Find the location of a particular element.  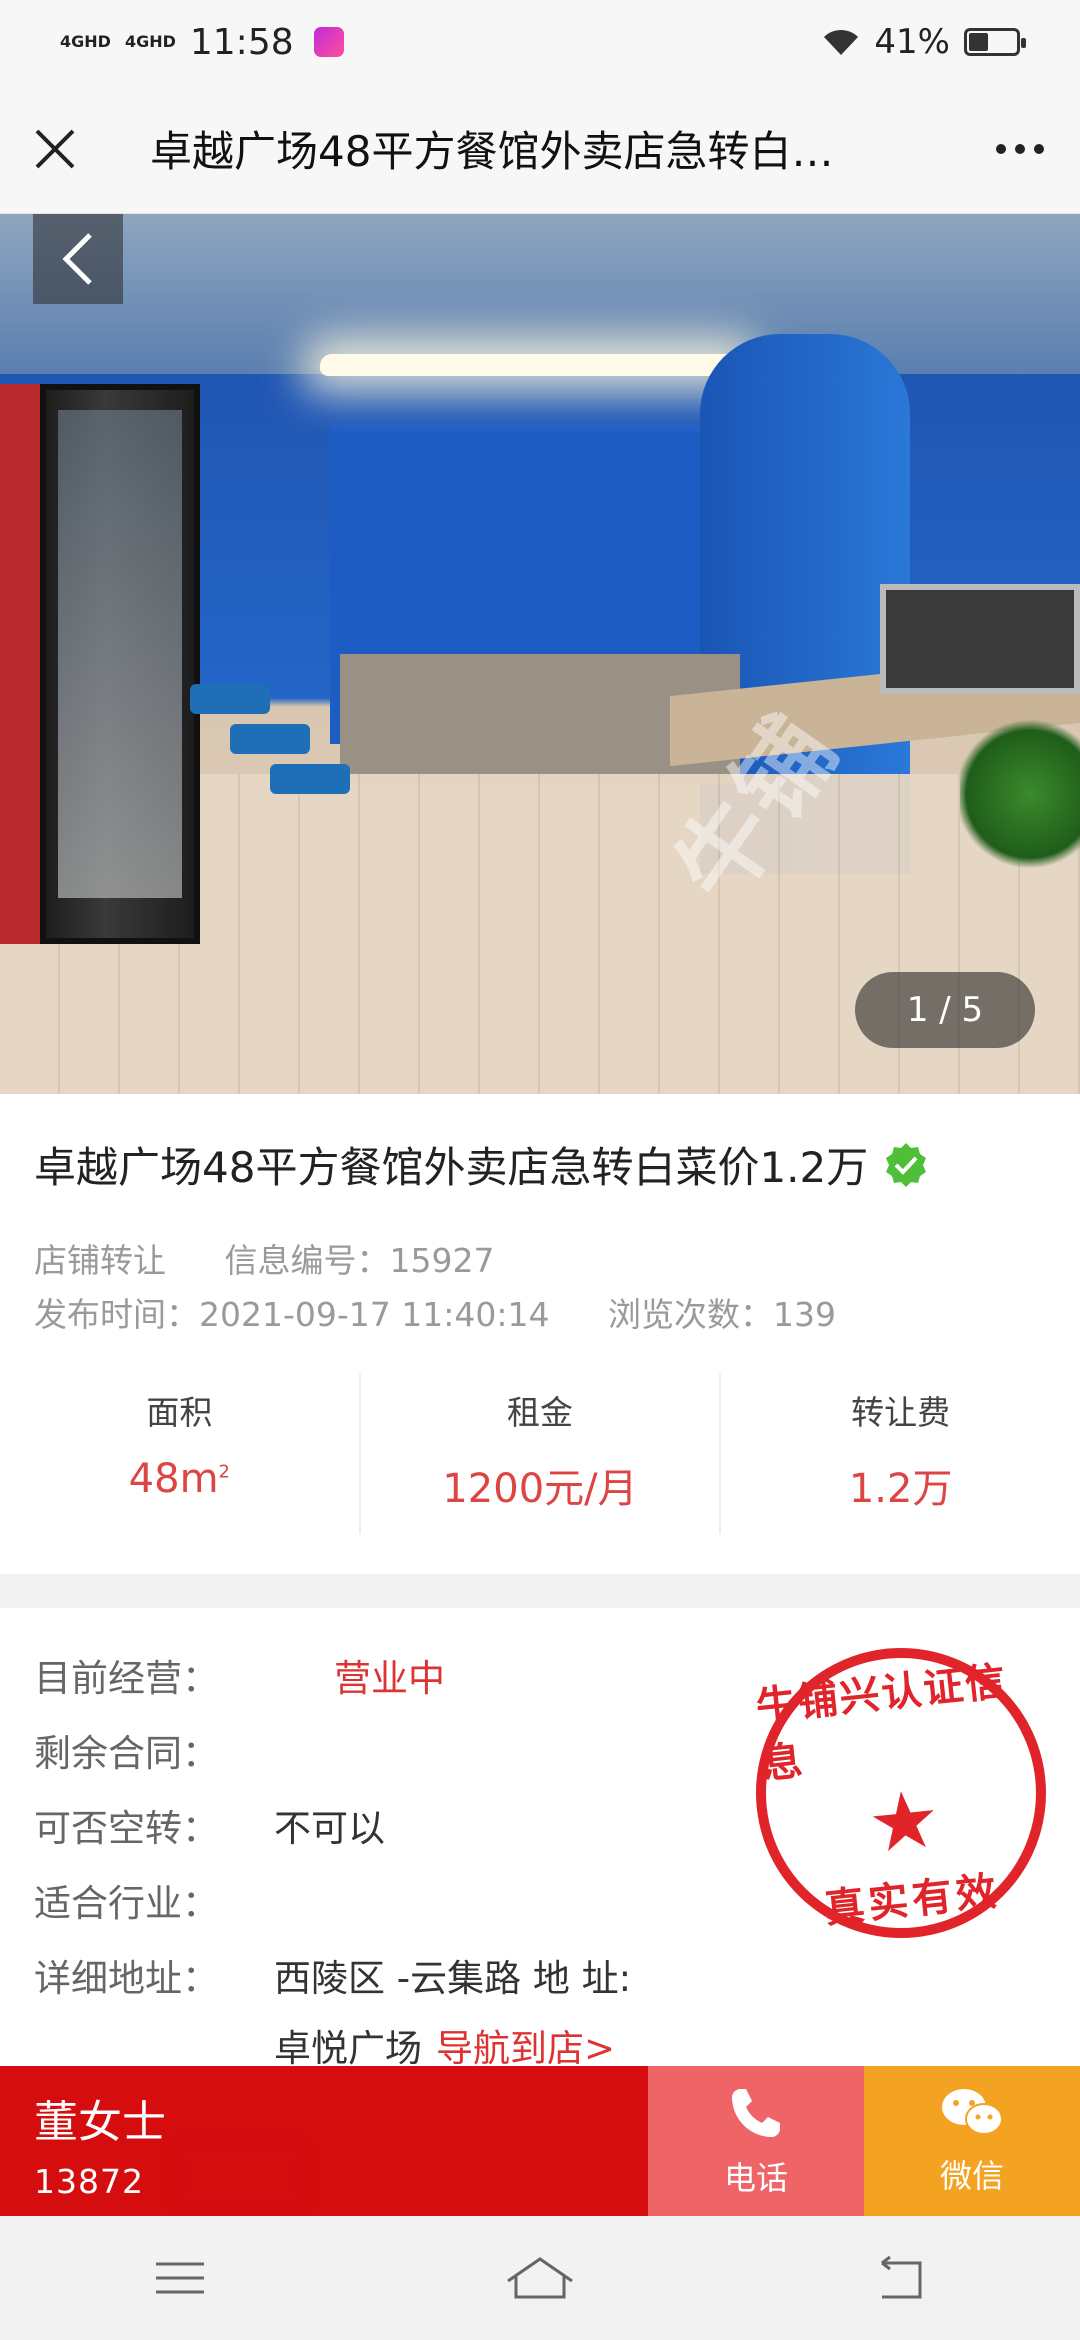

stat-fee: 转让费 1.2万 is located at coordinates (900, 1454).